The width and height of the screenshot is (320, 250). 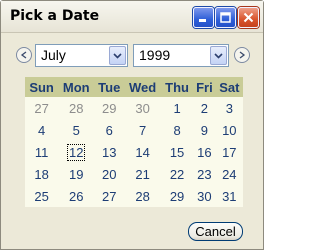 I want to click on chevron-right-icon, so click(x=242, y=55).